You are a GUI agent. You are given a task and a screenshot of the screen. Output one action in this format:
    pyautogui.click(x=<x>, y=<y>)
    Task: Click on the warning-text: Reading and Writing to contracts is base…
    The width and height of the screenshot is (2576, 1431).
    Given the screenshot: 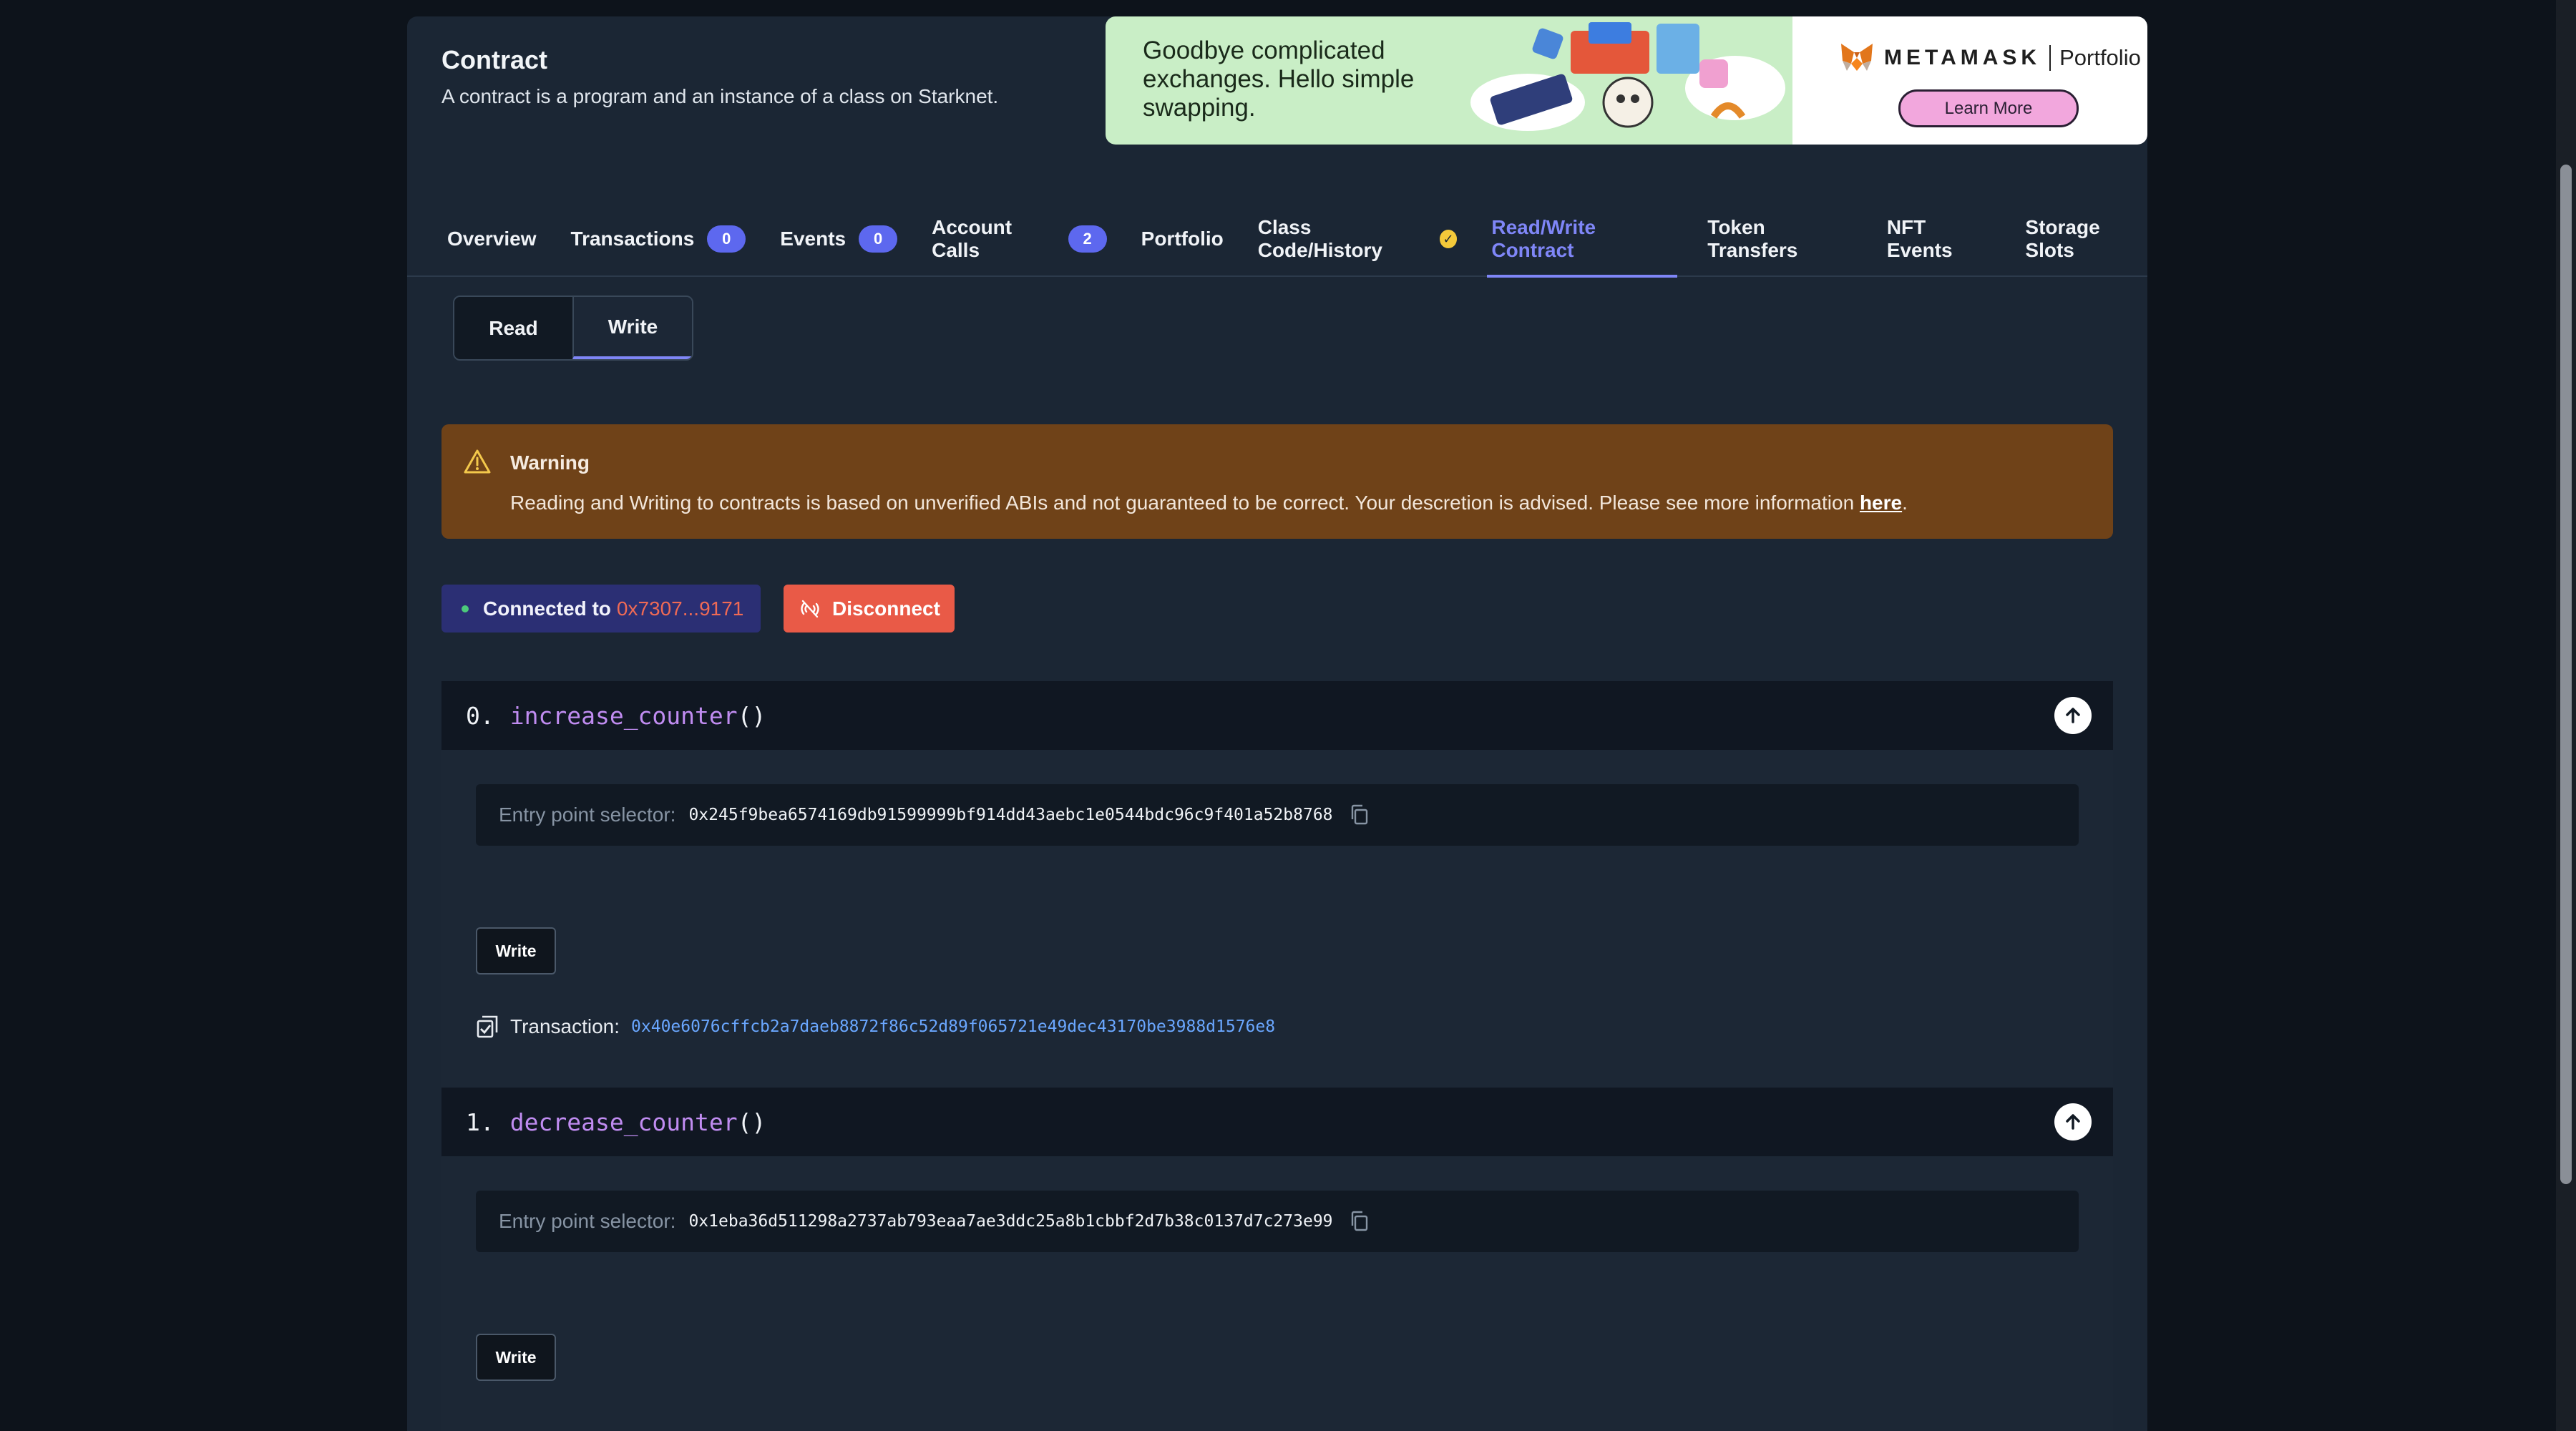 What is the action you would take?
    pyautogui.click(x=1185, y=503)
    